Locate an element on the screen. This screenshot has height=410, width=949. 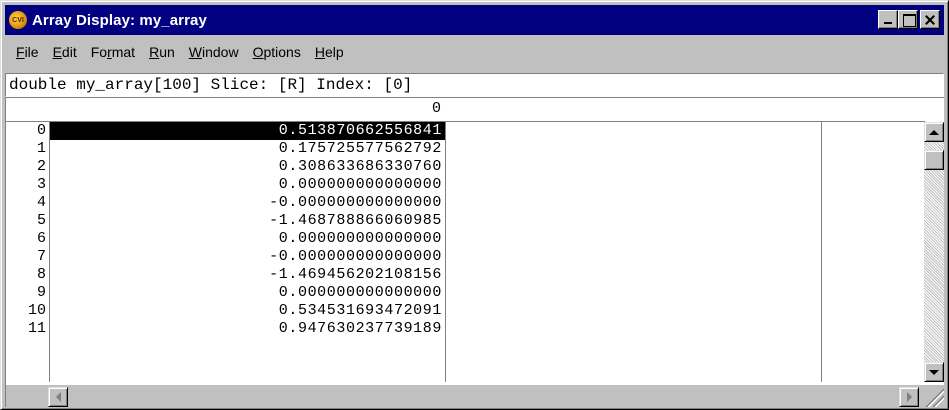
scroll-right-button is located at coordinates (909, 397).